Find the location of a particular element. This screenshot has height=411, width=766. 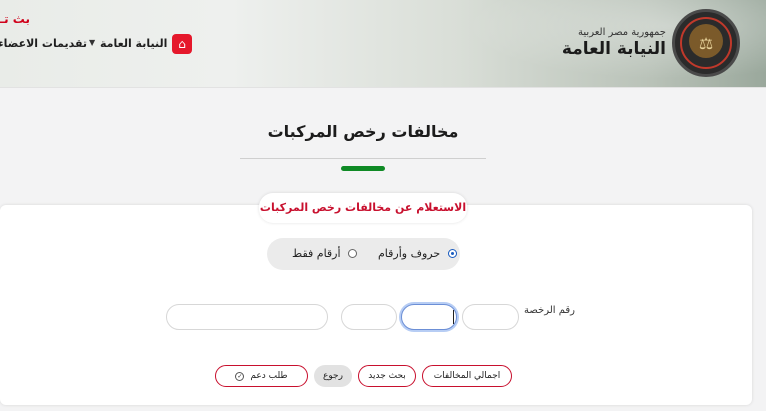

brand-subtitle: جمهورية مصر العربية is located at coordinates (622, 32).